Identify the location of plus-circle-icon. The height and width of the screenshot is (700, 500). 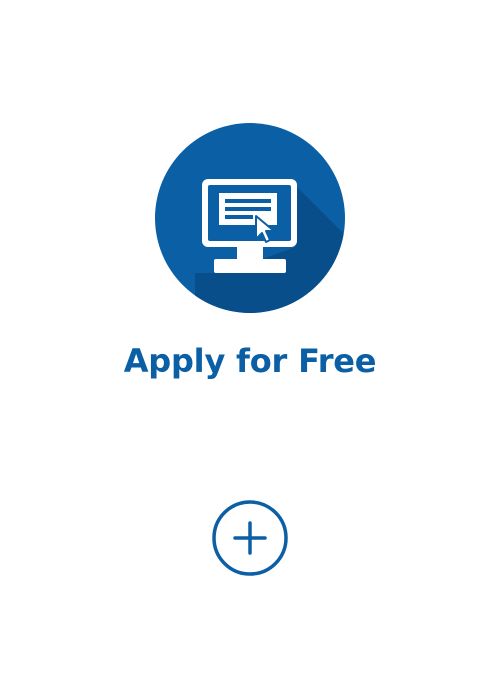
(250, 538).